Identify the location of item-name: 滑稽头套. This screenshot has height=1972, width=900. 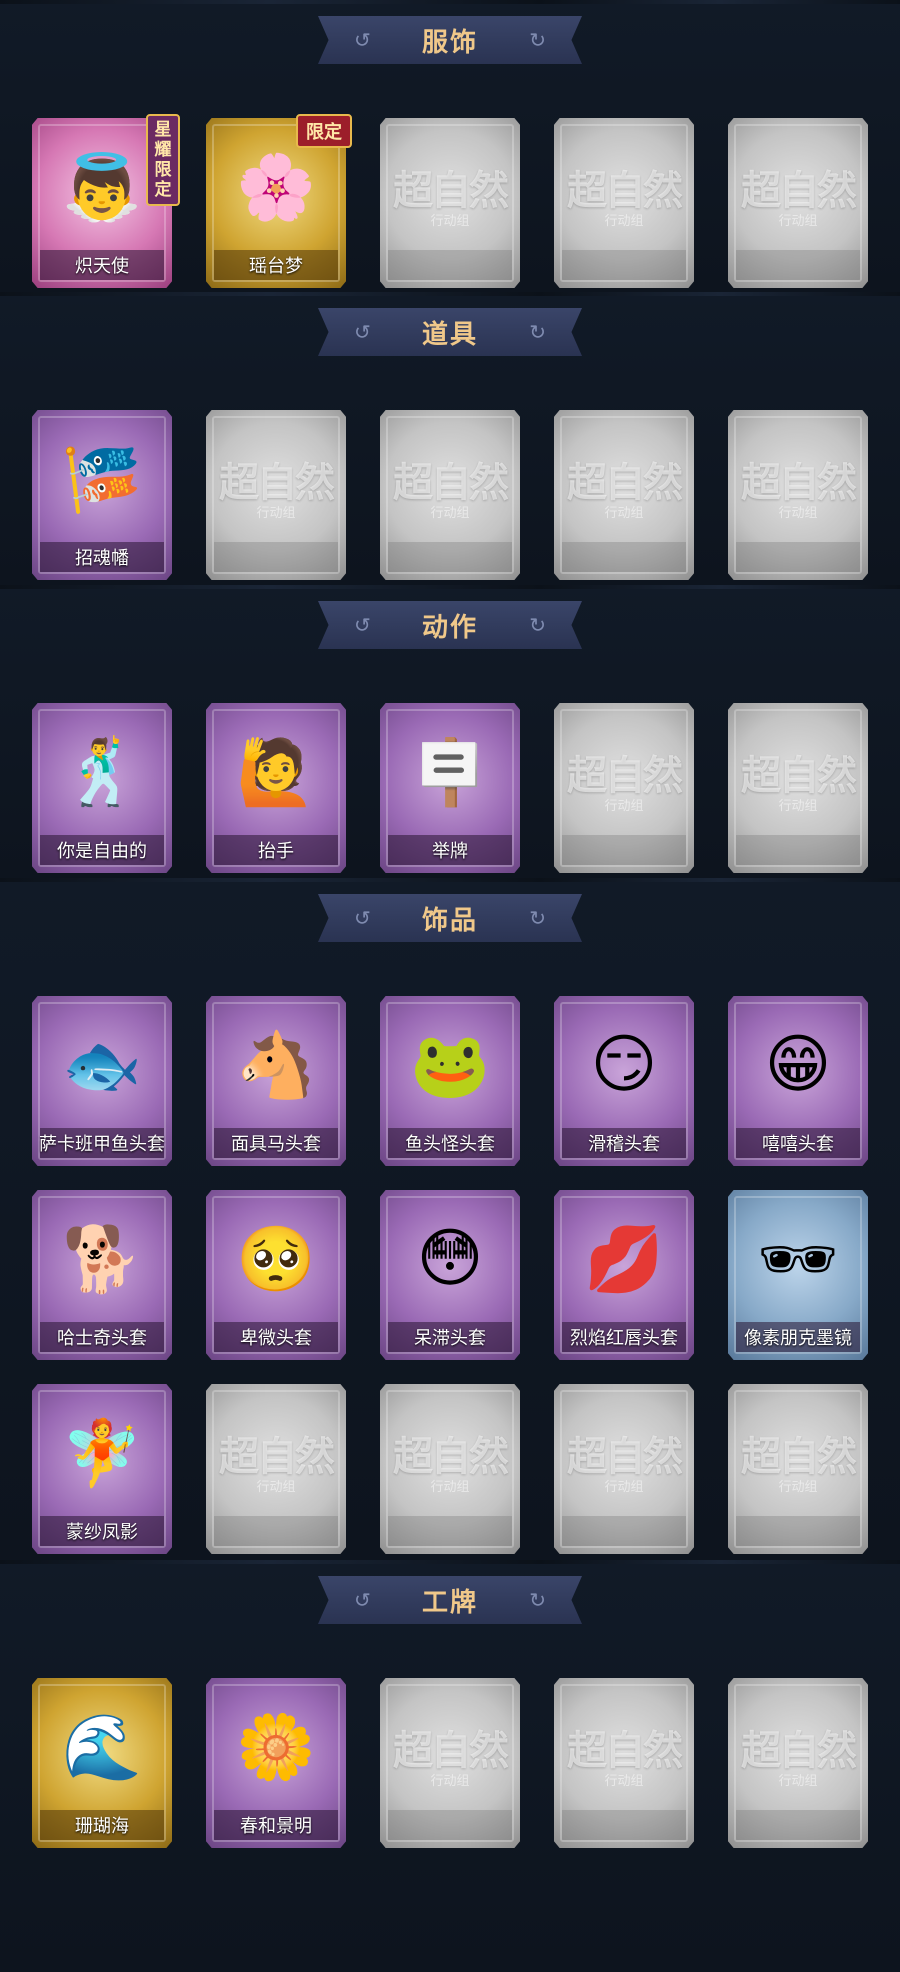
(624, 1144).